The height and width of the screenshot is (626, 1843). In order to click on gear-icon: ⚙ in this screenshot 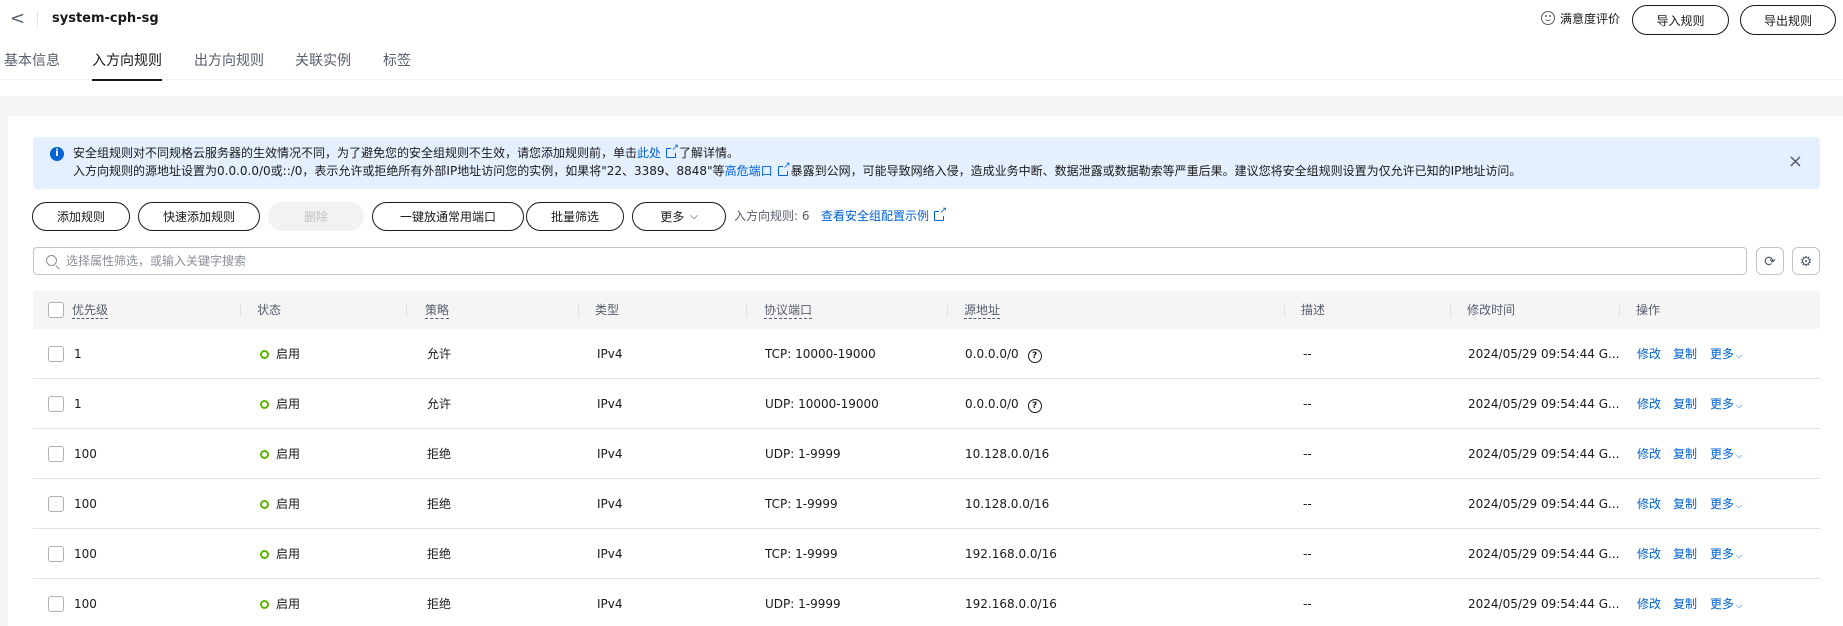, I will do `click(1806, 260)`.